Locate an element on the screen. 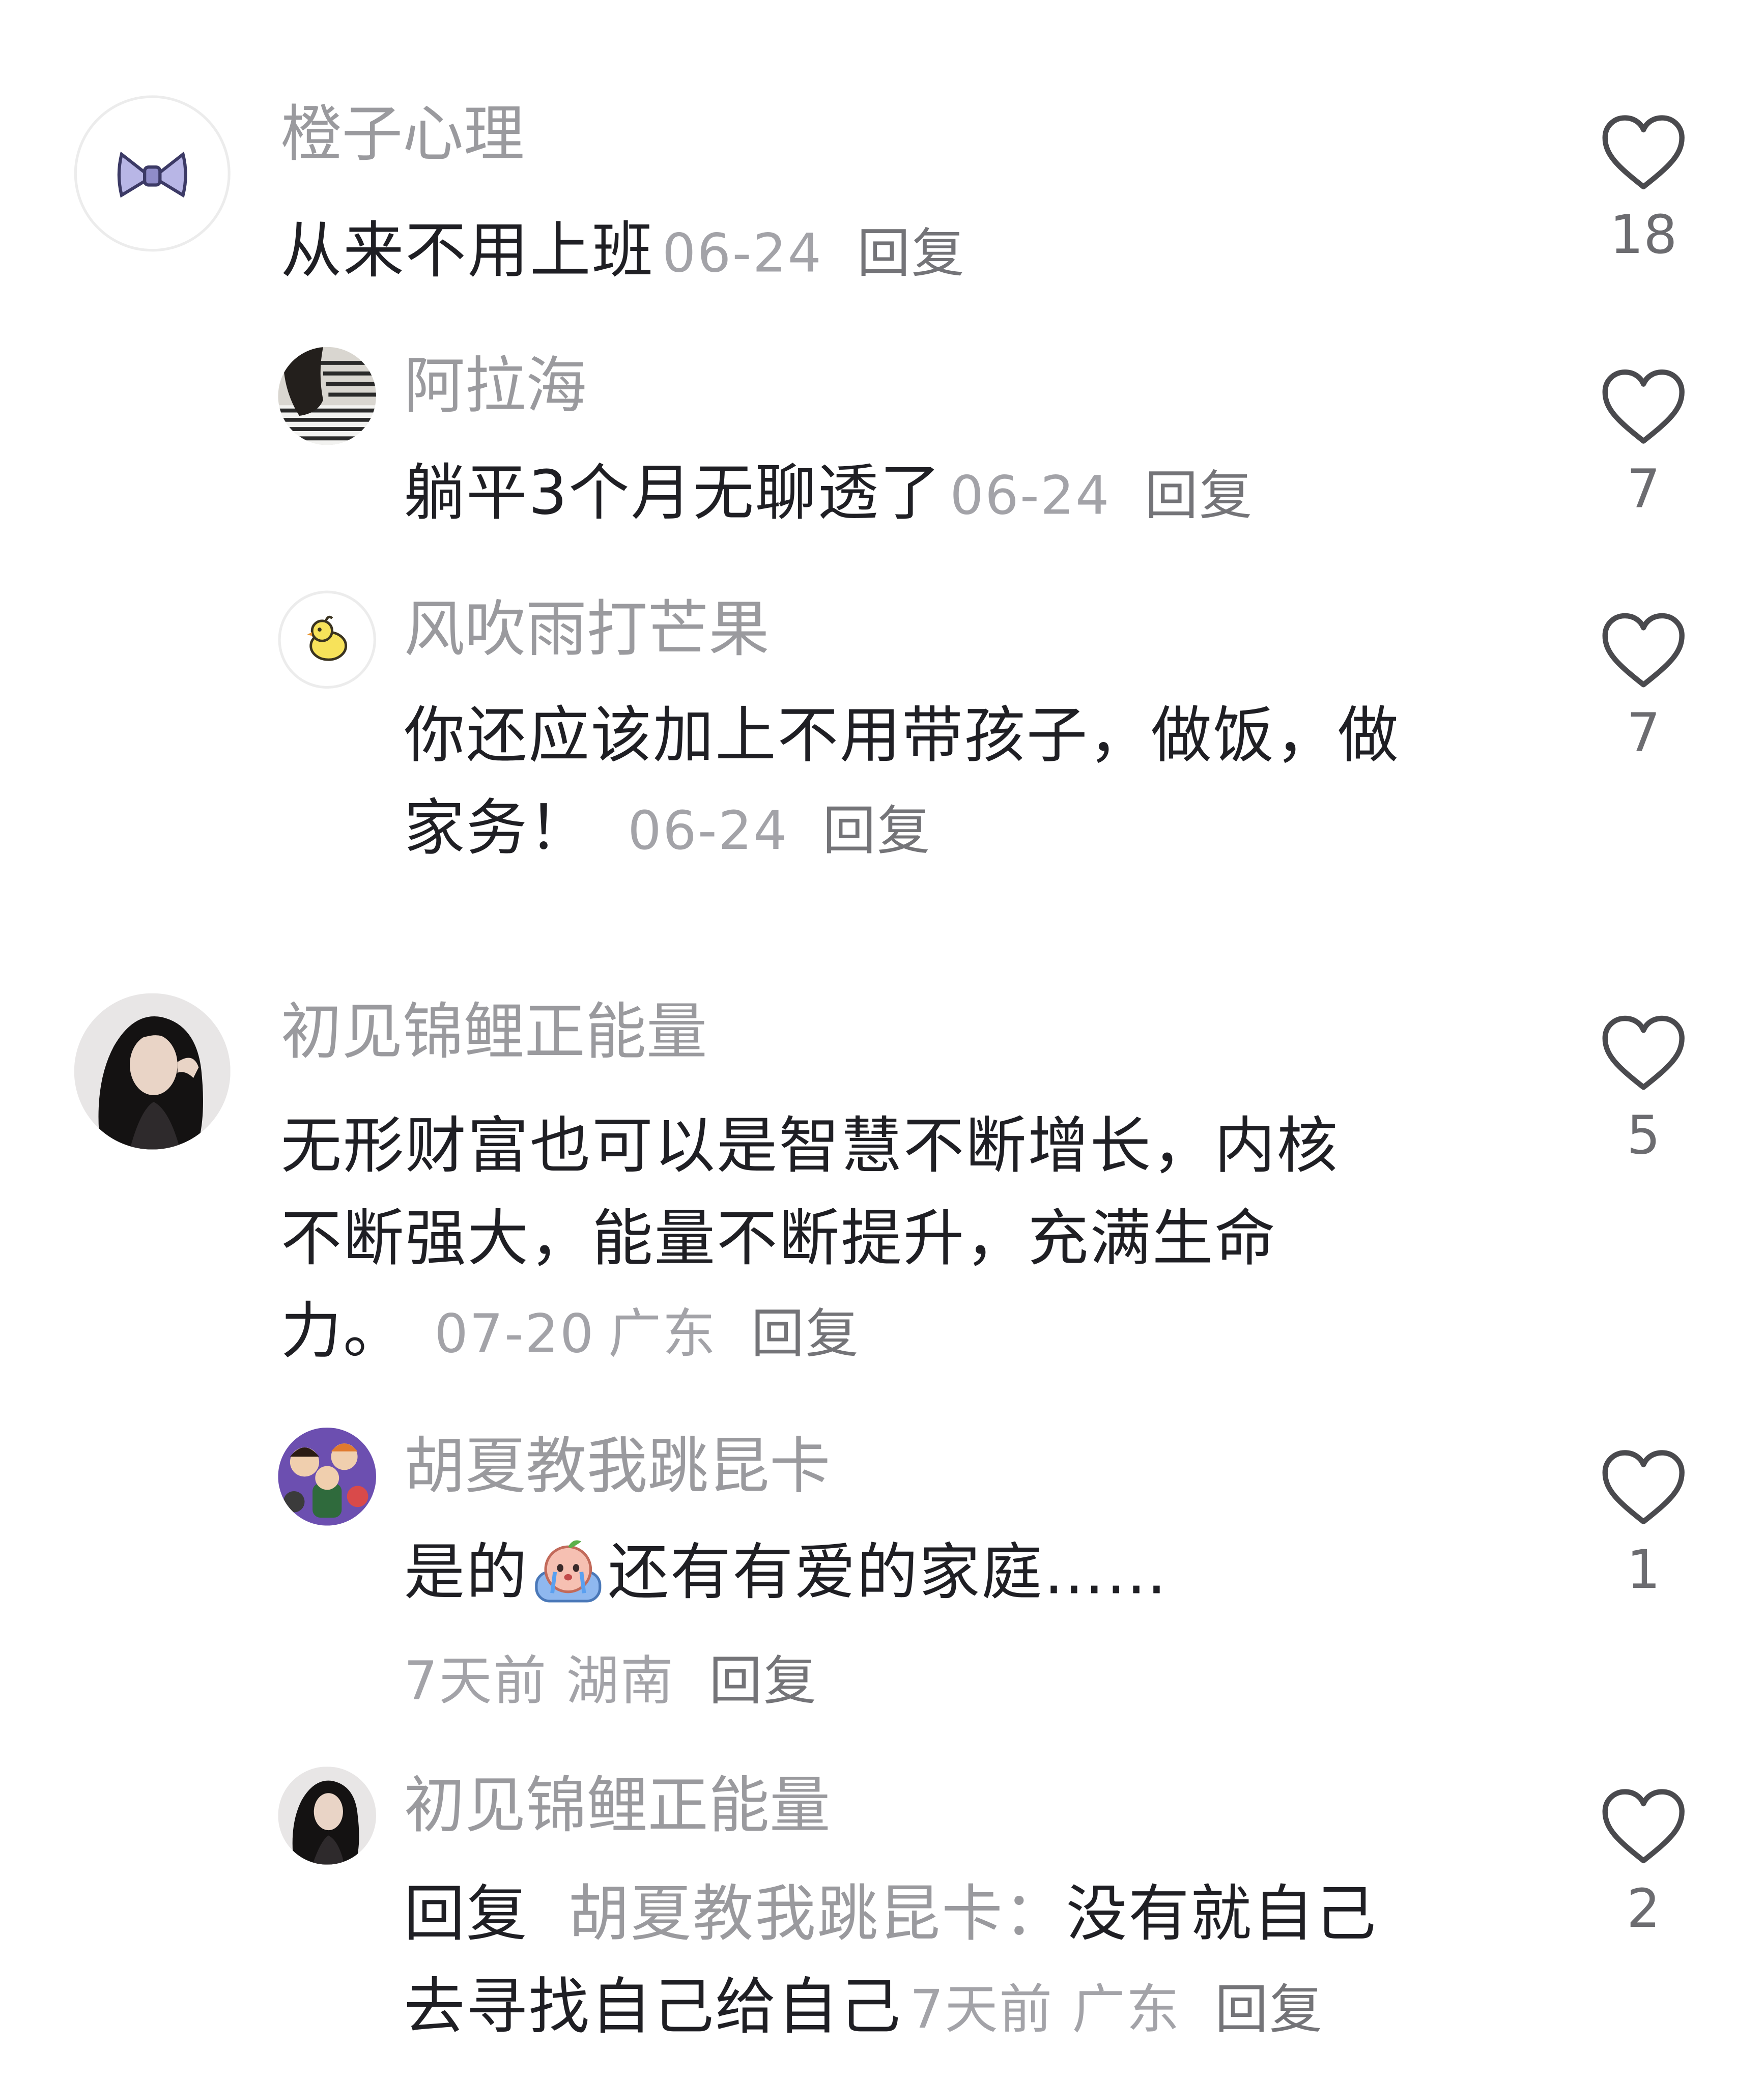 The image size is (1764, 2079). reply-body: 是的 还有有爱的家庭…… 7天前 湖南 回复 is located at coordinates (973, 1627).